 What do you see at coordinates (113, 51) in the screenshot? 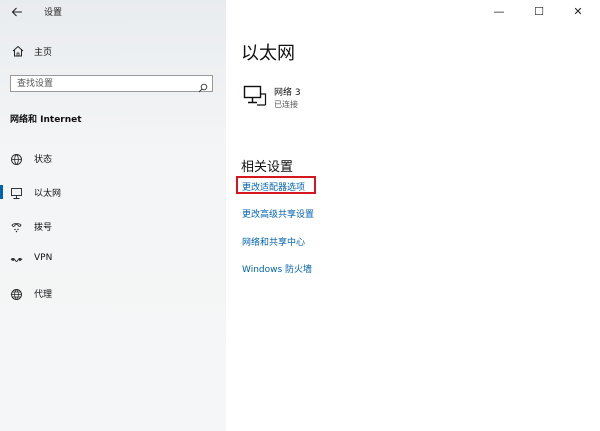
I see `sidebar-item-home: 主页` at bounding box center [113, 51].